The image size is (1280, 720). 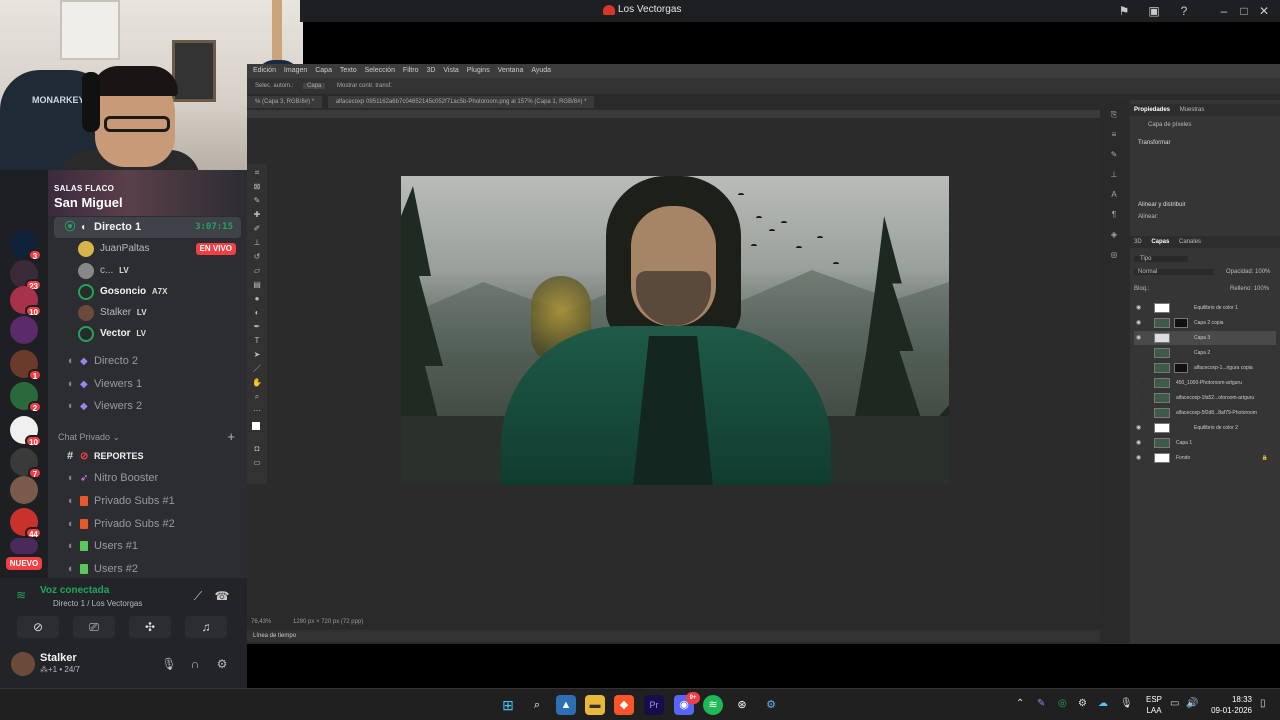 What do you see at coordinates (1248, 272) in the screenshot?
I see `opacity-field: Opacidad: 100%` at bounding box center [1248, 272].